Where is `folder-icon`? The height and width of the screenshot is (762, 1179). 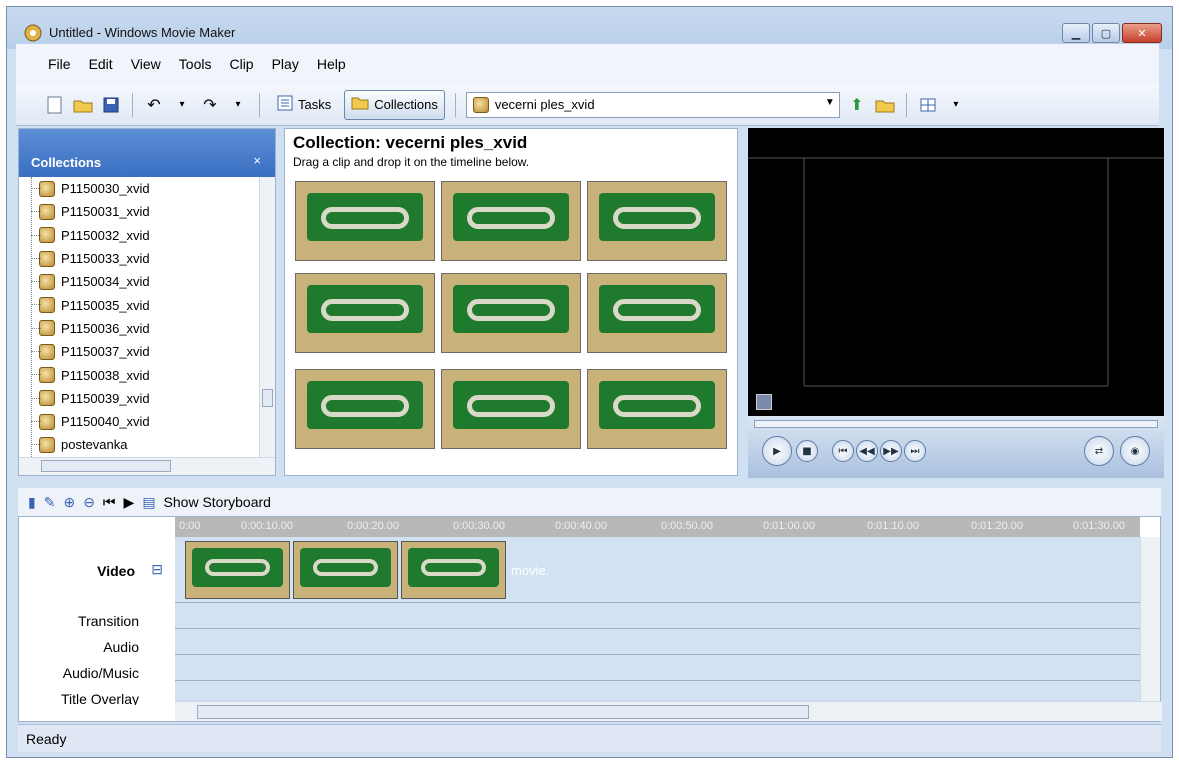 folder-icon is located at coordinates (360, 104).